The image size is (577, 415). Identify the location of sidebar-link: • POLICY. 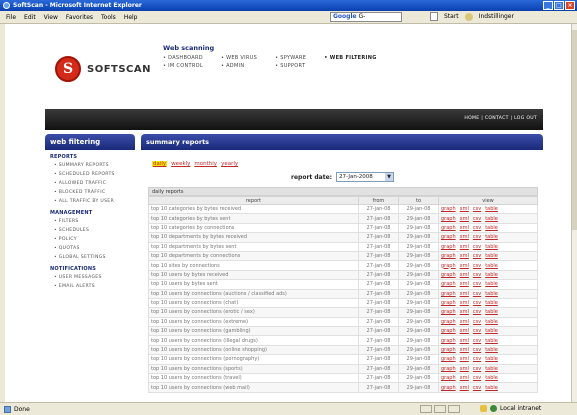
(94, 239).